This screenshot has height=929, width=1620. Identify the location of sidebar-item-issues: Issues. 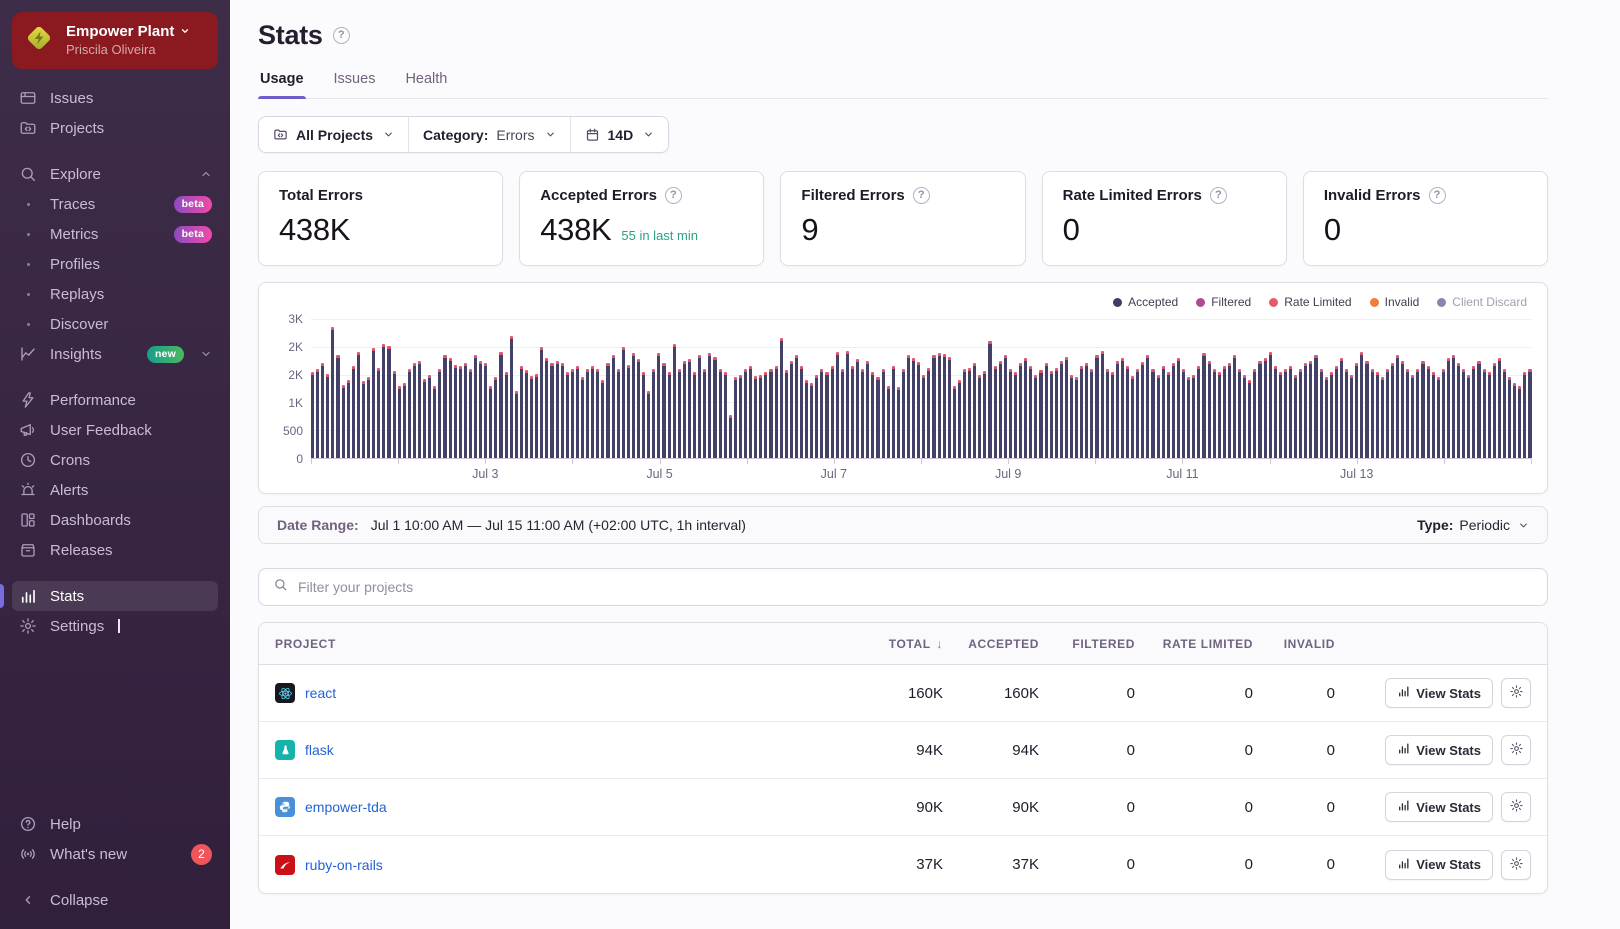
(115, 98).